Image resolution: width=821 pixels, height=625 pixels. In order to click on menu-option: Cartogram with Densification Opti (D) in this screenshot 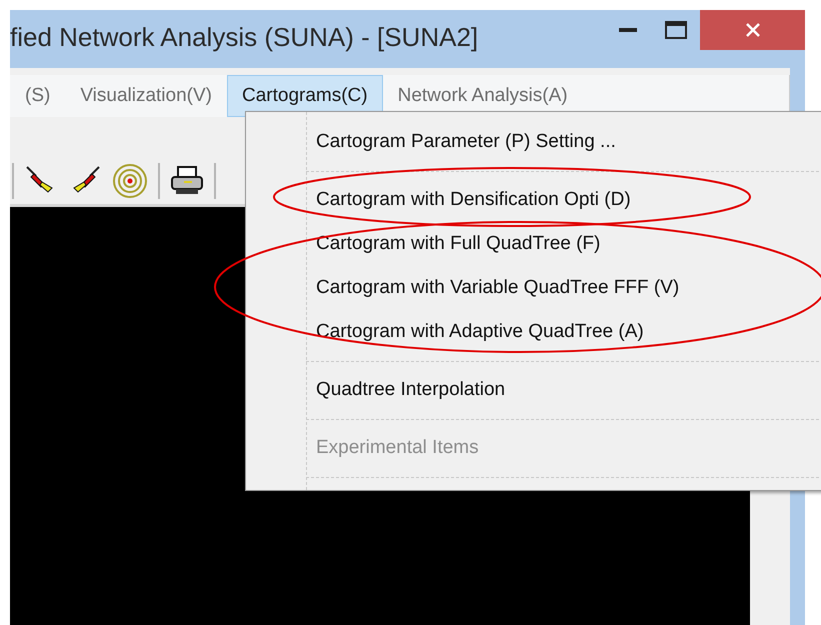, I will do `click(503, 200)`.